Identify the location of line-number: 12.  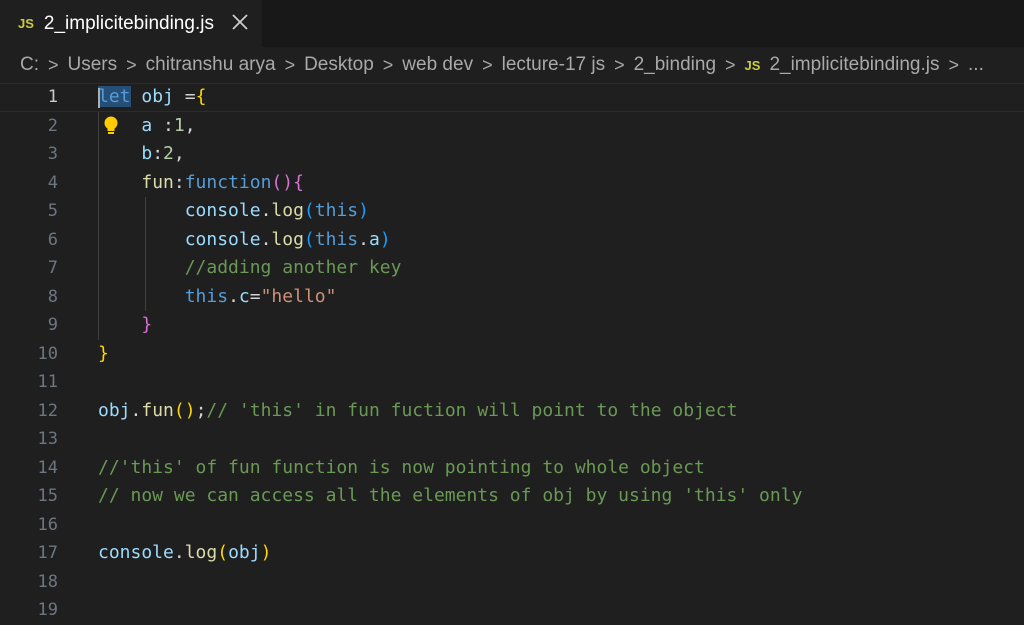
(47, 410).